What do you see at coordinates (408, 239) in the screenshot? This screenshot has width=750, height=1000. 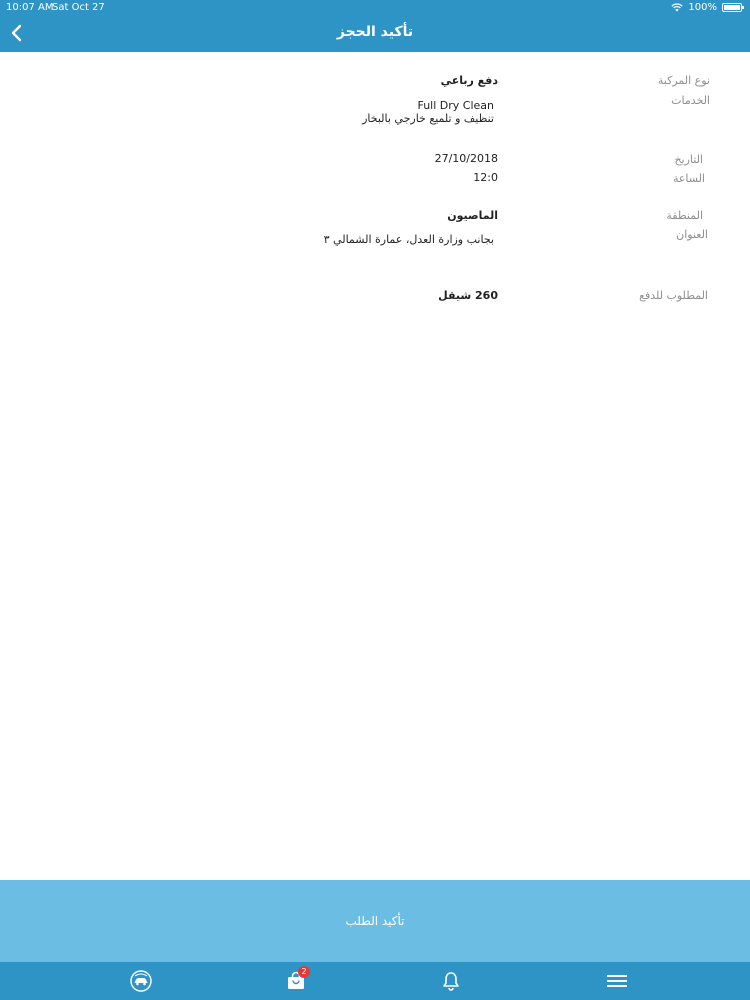 I see `address-value: بجانب وزارة العدل، عمارة الشمالي ٣` at bounding box center [408, 239].